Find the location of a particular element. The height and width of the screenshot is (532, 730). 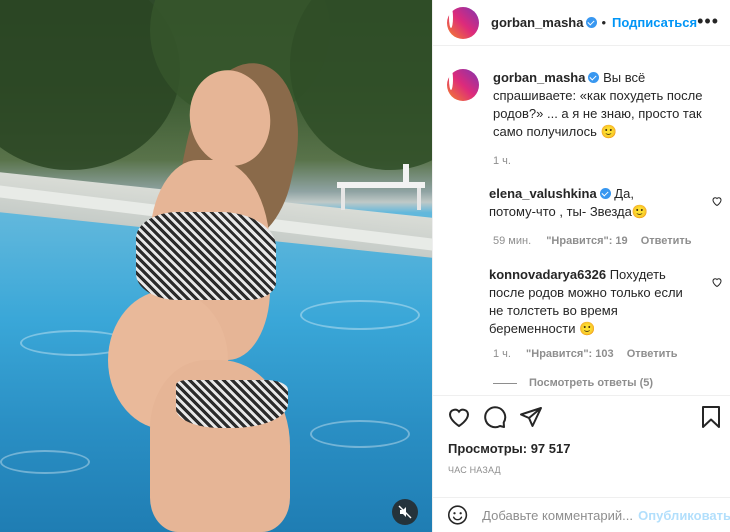

follow-button: Подписаться is located at coordinates (654, 22).